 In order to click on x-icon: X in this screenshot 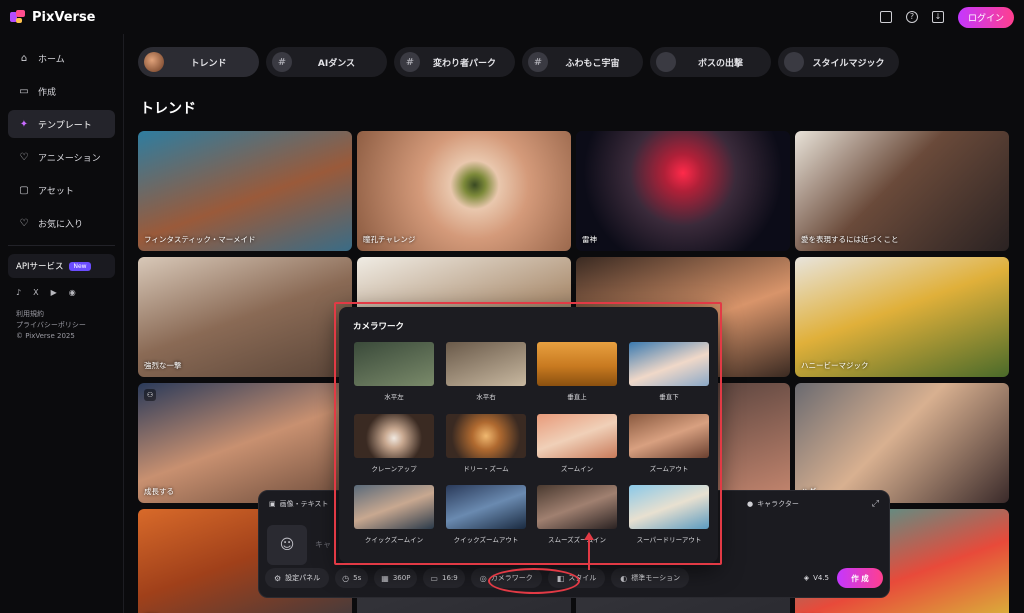, I will do `click(35, 292)`.